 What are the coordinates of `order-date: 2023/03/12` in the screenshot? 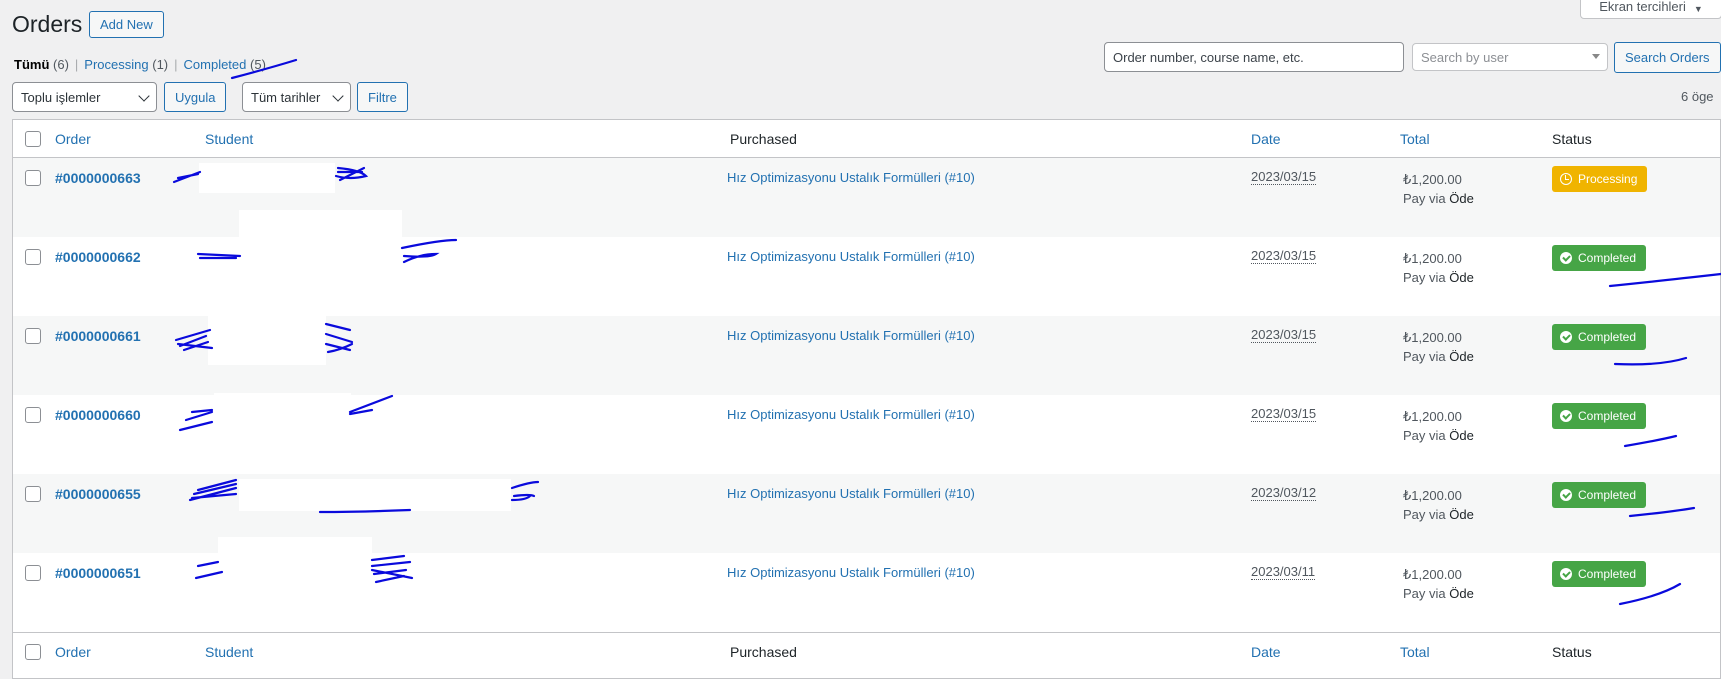 It's located at (1284, 493).